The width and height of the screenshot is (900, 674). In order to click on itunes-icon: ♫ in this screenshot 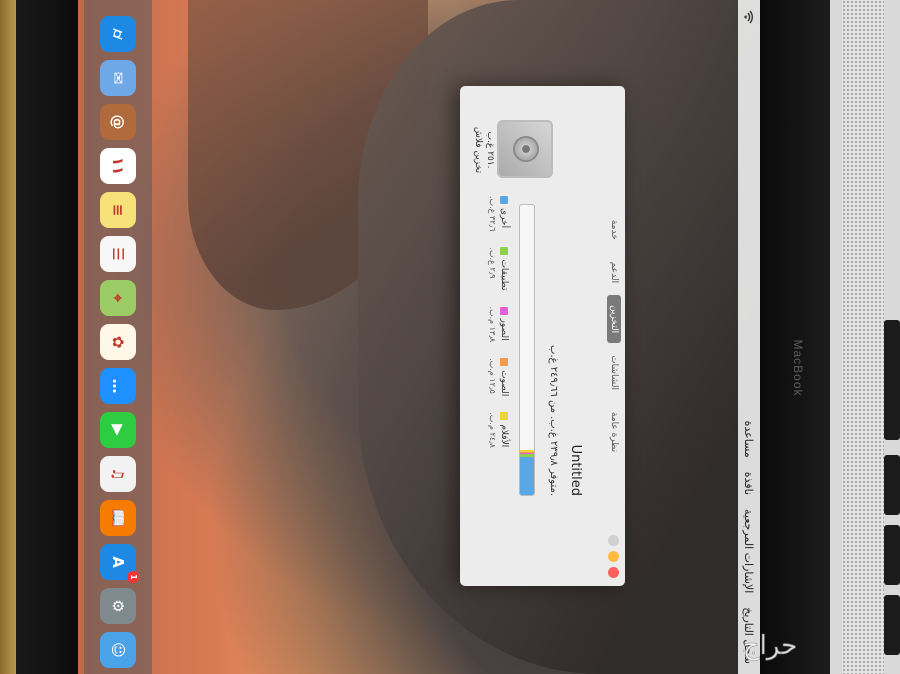, I will do `click(118, 474)`.